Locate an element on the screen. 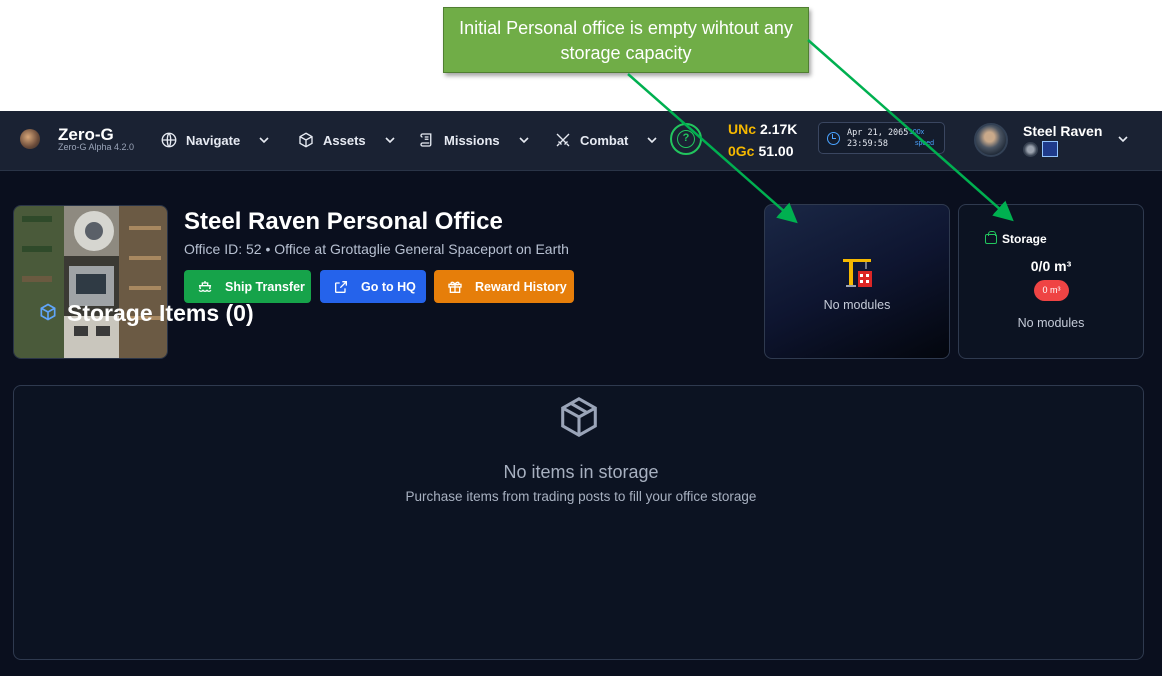 The height and width of the screenshot is (676, 1162). nav-assets-label: Assets is located at coordinates (344, 140).